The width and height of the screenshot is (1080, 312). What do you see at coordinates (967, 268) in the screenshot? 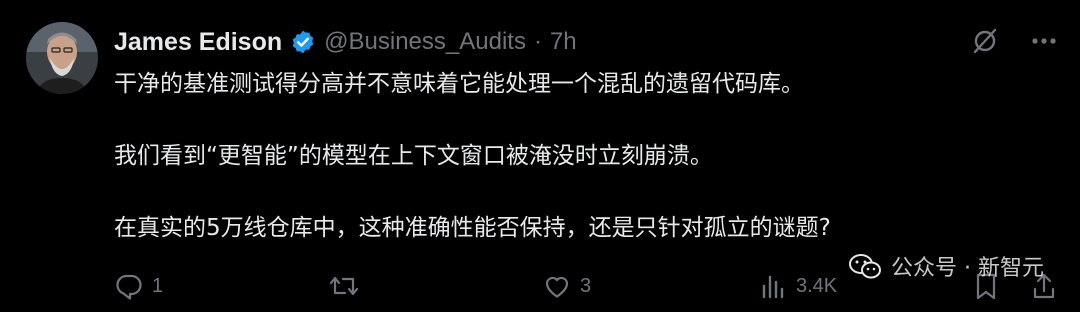
I see `watermark-text: 公众号 · 新智元` at bounding box center [967, 268].